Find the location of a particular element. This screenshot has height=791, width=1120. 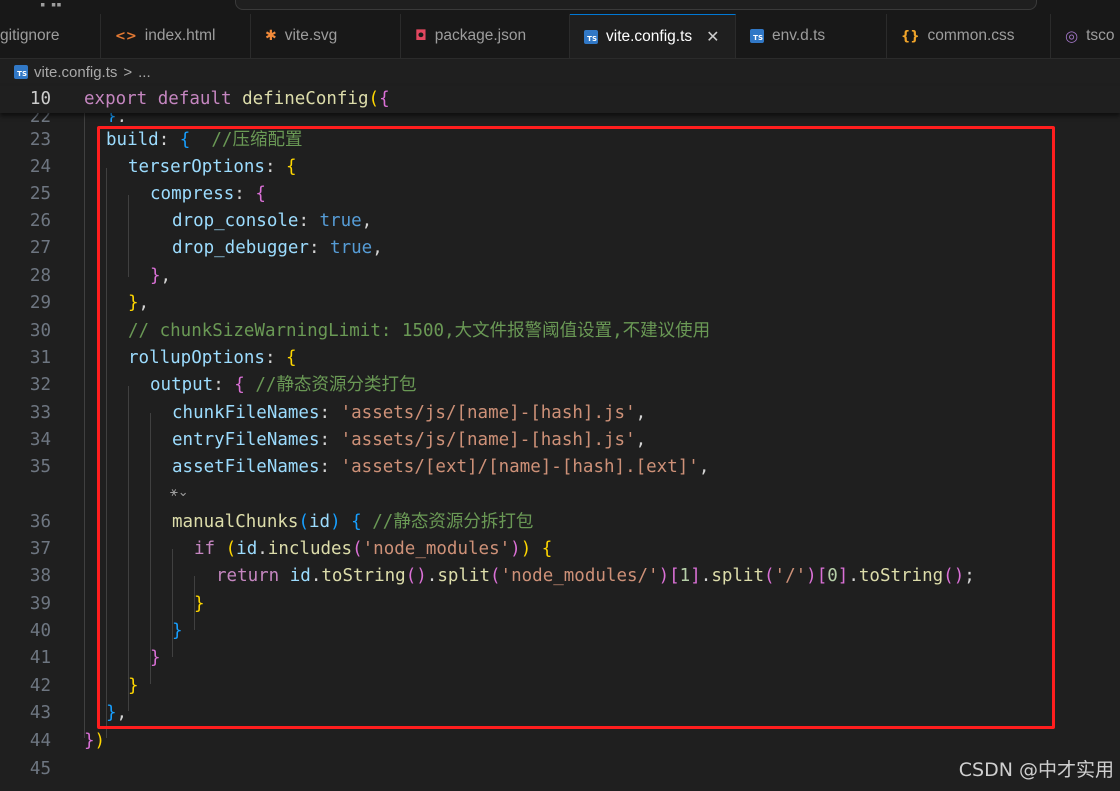

line-number: 33 is located at coordinates (40, 413).